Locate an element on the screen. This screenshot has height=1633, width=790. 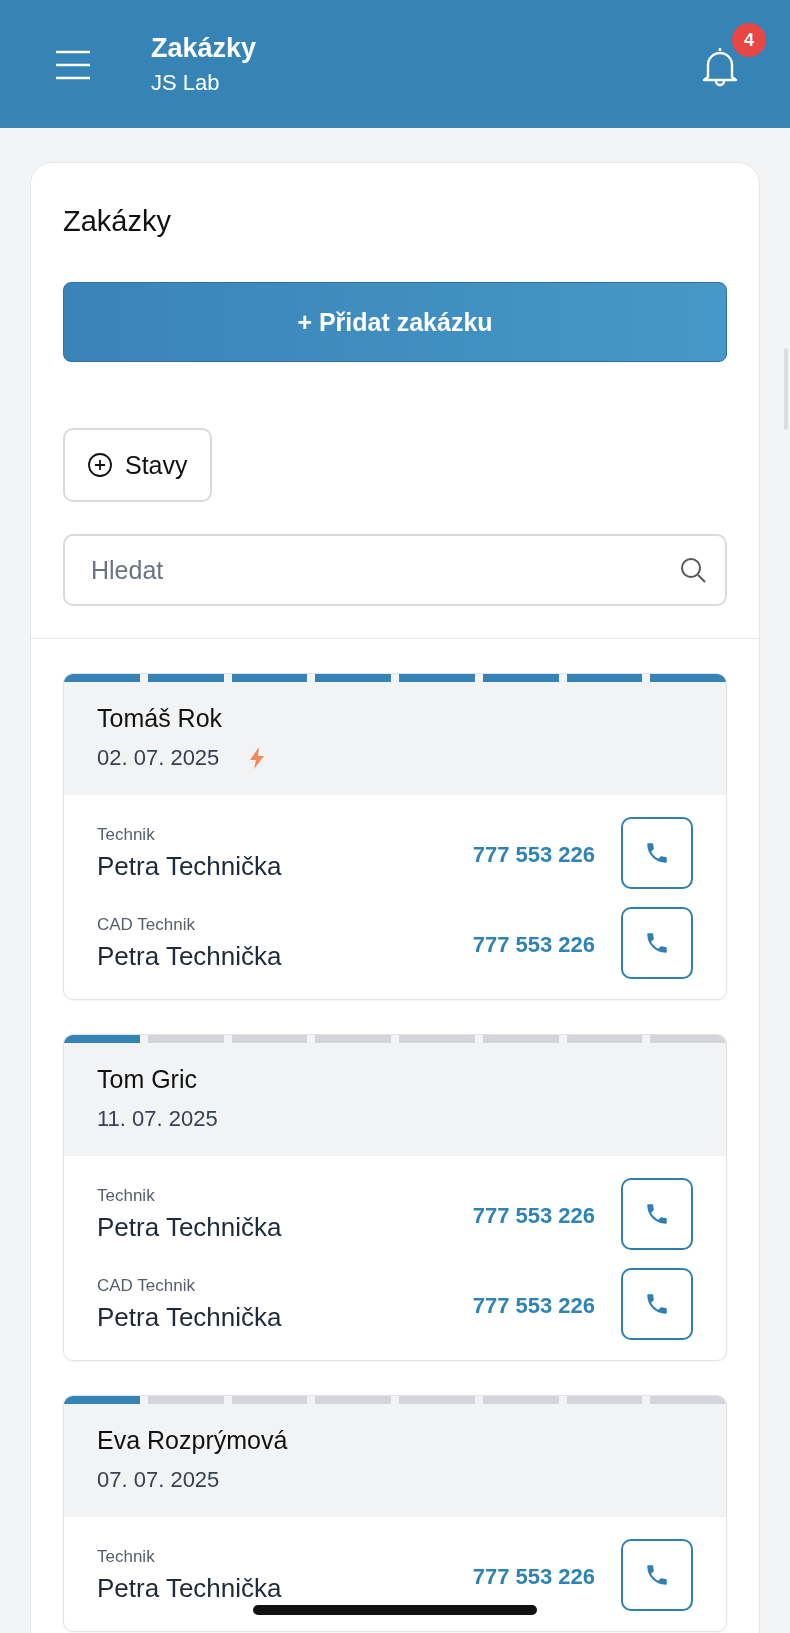
order-date: 07. 07. 2025 is located at coordinates (158, 1480).